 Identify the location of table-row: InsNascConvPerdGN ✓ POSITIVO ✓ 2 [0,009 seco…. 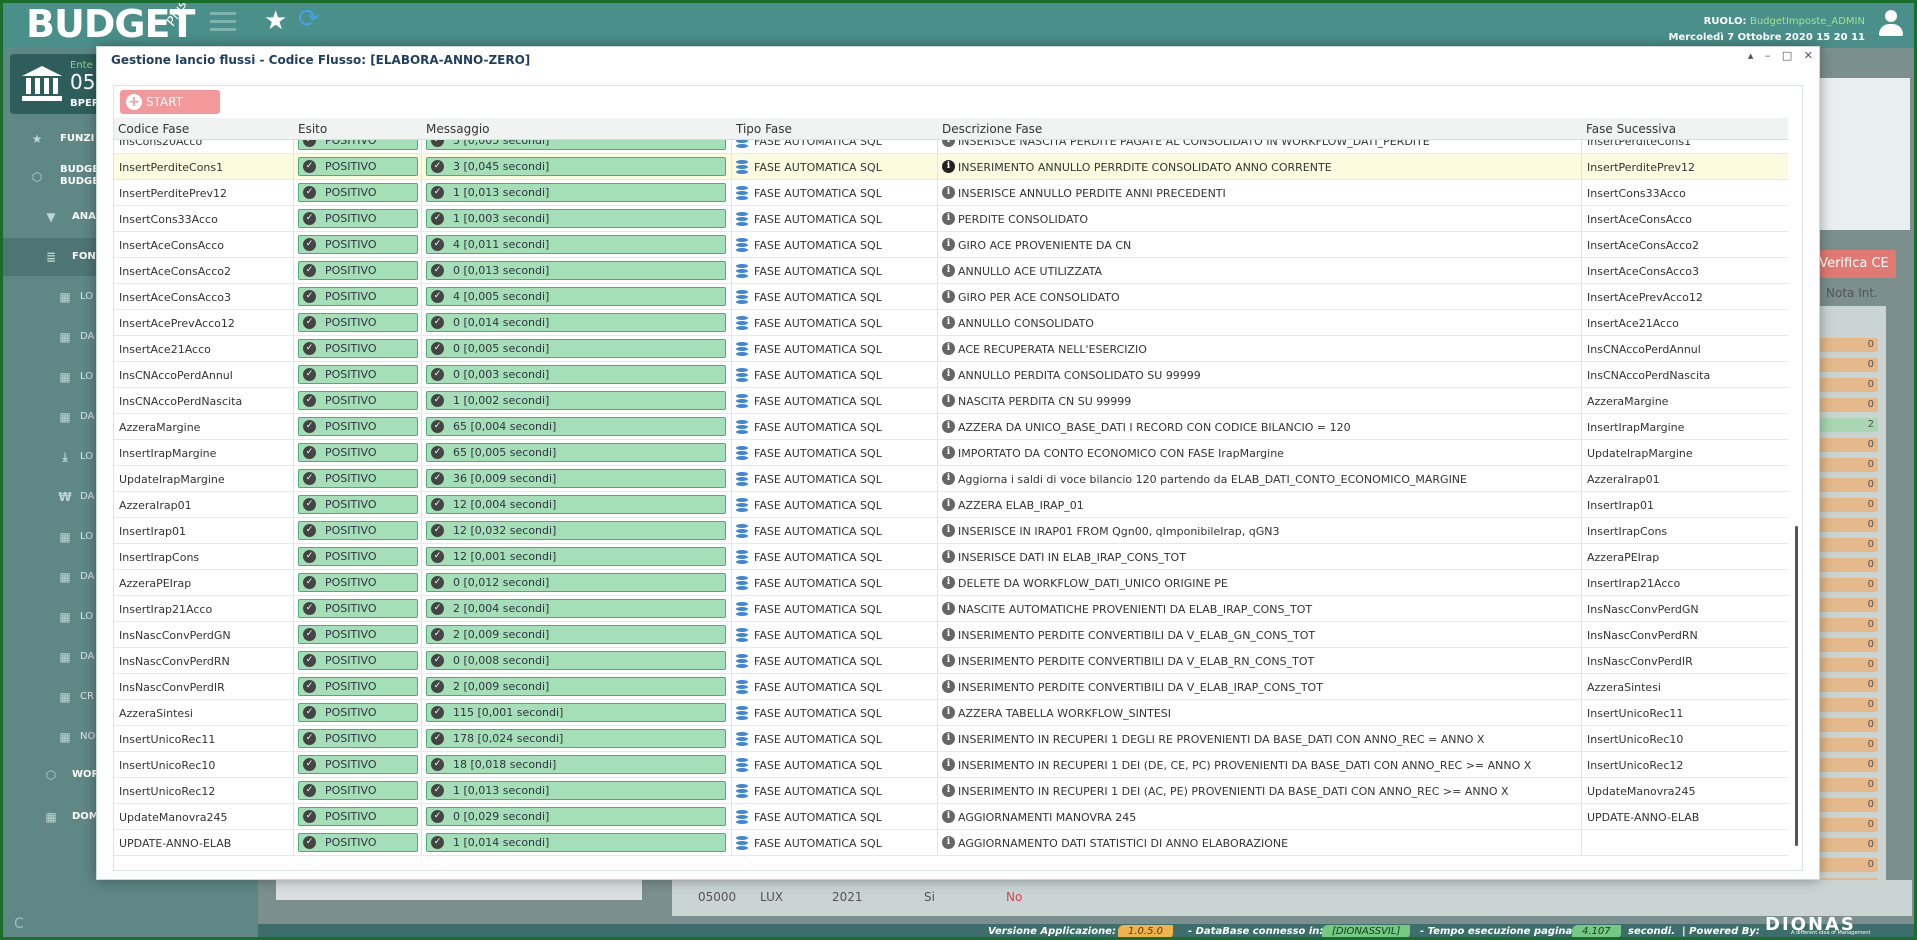
(951, 635).